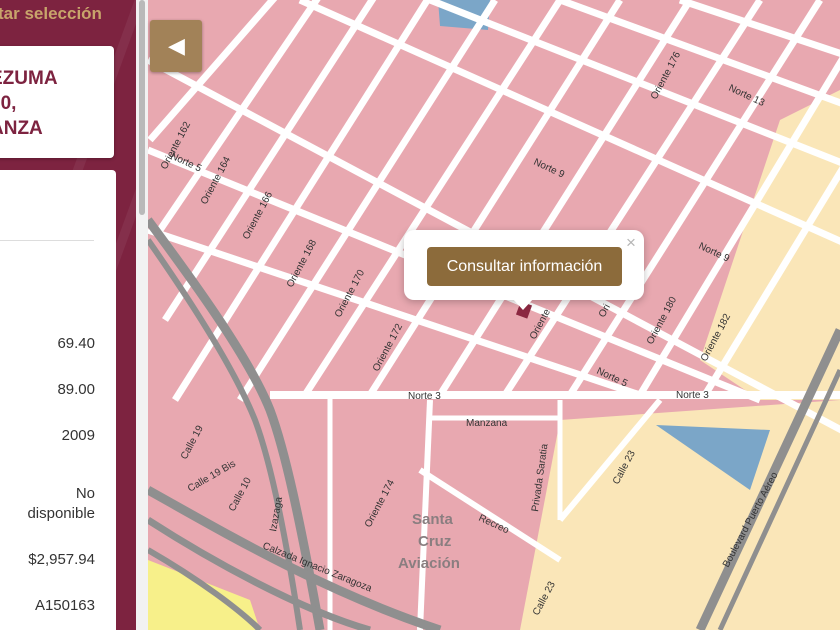 The width and height of the screenshot is (840, 630). What do you see at coordinates (64, 605) in the screenshot?
I see `value-6: A150163` at bounding box center [64, 605].